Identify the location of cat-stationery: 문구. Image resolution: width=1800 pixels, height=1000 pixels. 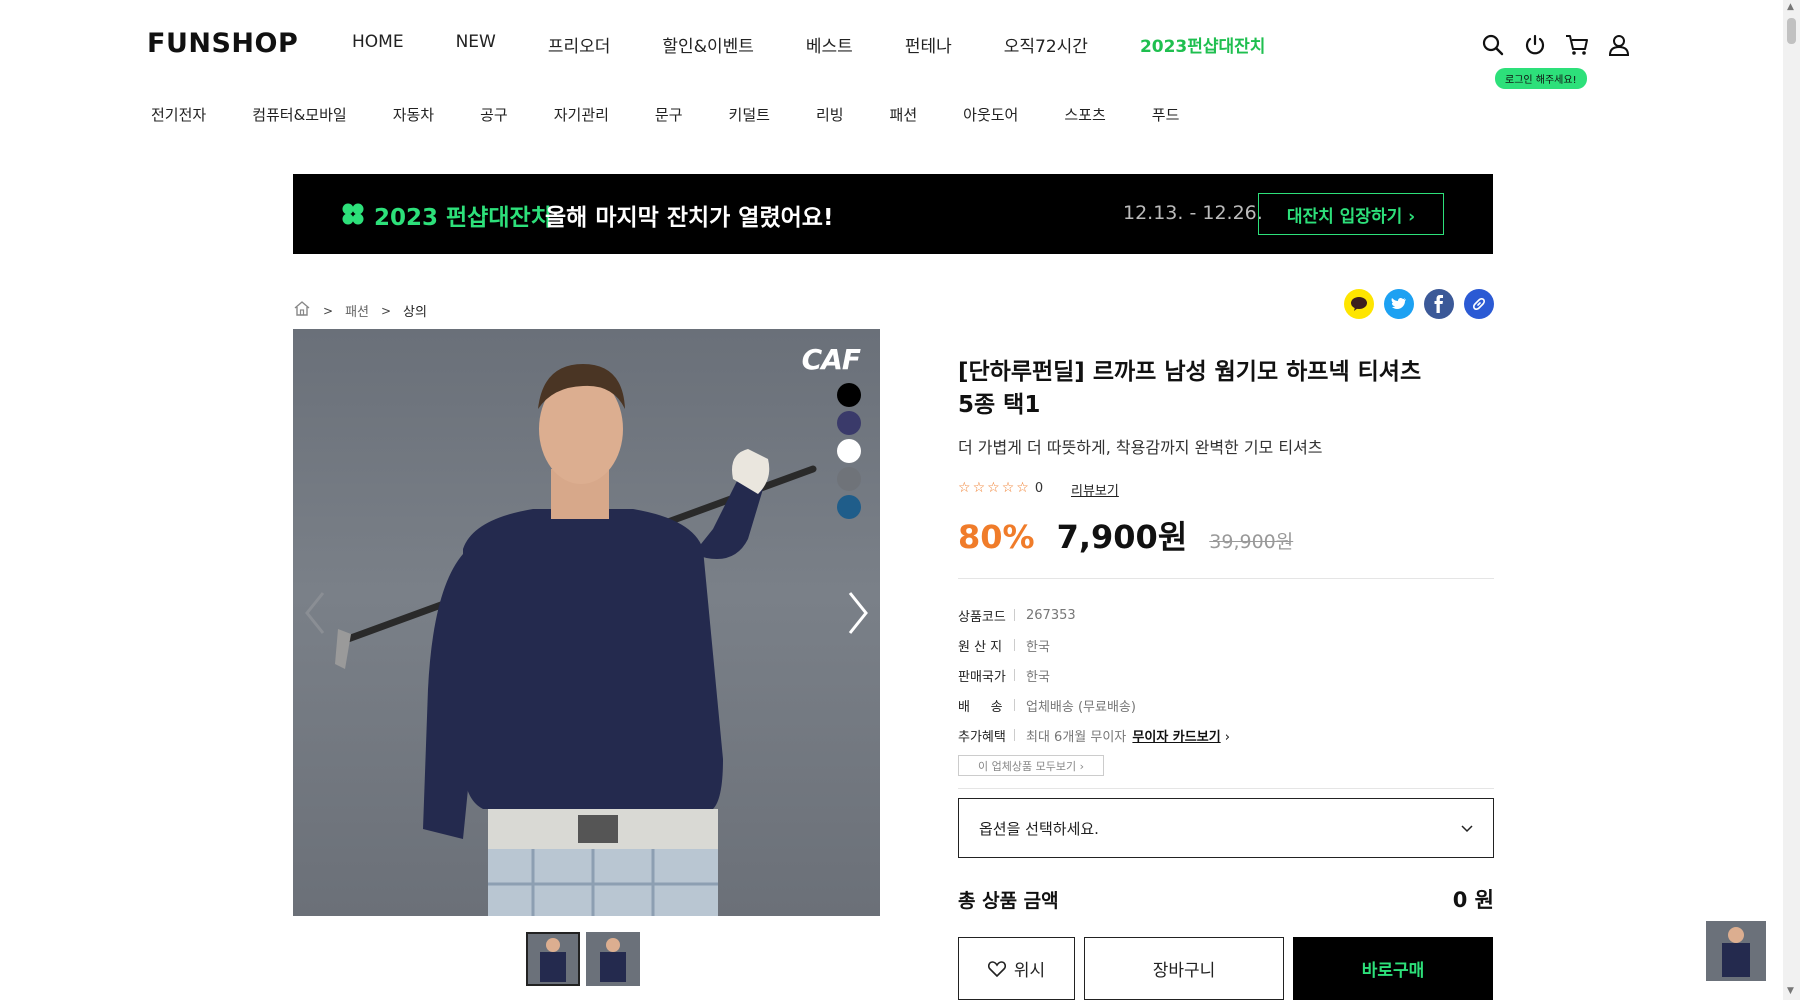
(669, 114).